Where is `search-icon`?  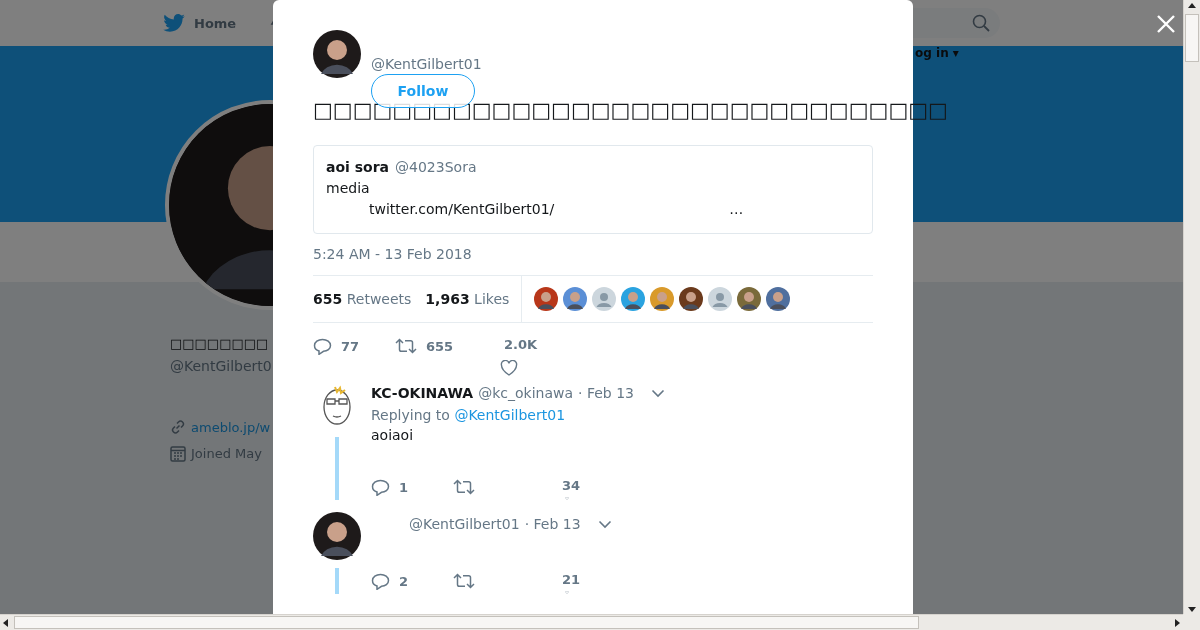 search-icon is located at coordinates (981, 23).